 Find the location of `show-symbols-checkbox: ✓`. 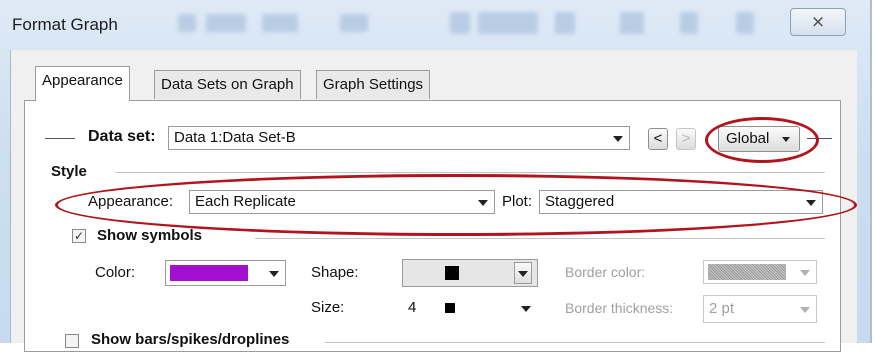

show-symbols-checkbox: ✓ is located at coordinates (79, 236).